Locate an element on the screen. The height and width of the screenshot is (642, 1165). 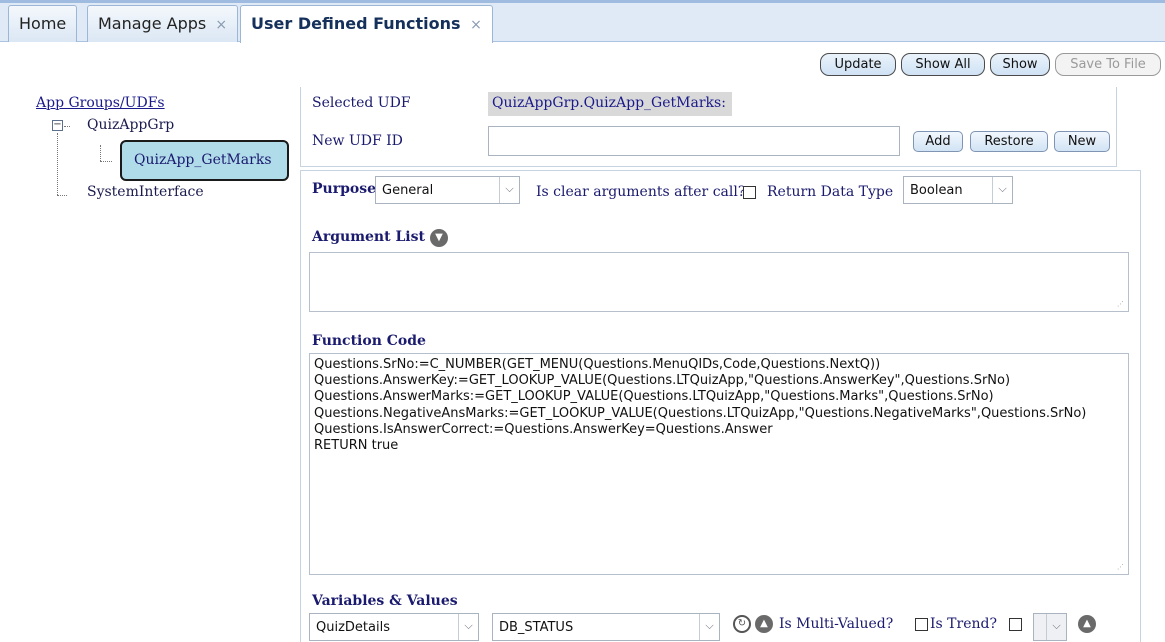
show-all-button: Show All is located at coordinates (943, 64).